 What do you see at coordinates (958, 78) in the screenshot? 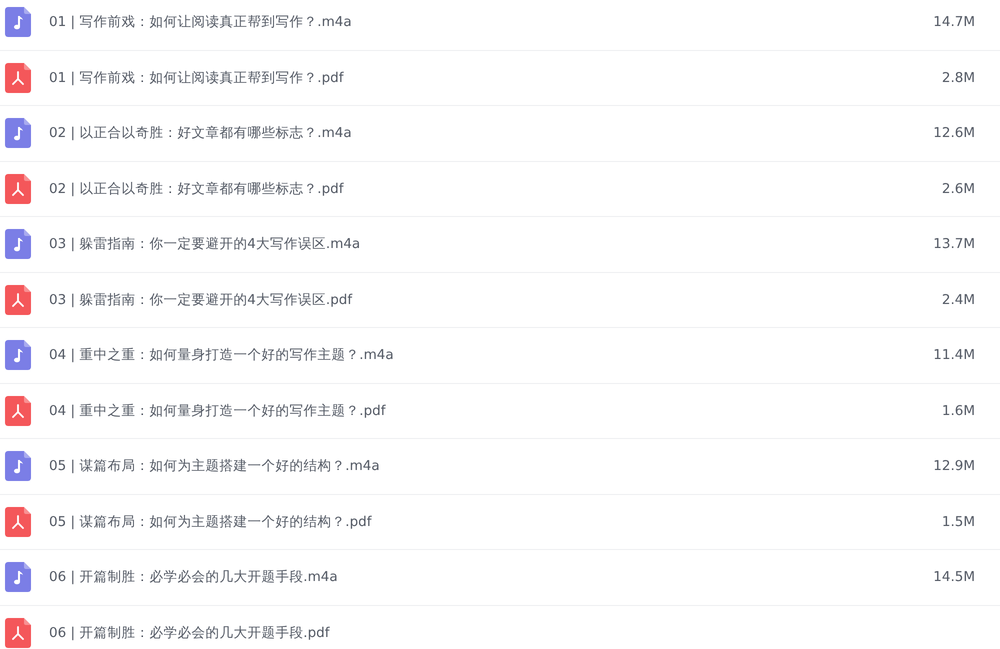
I see `file-size: 2.8M` at bounding box center [958, 78].